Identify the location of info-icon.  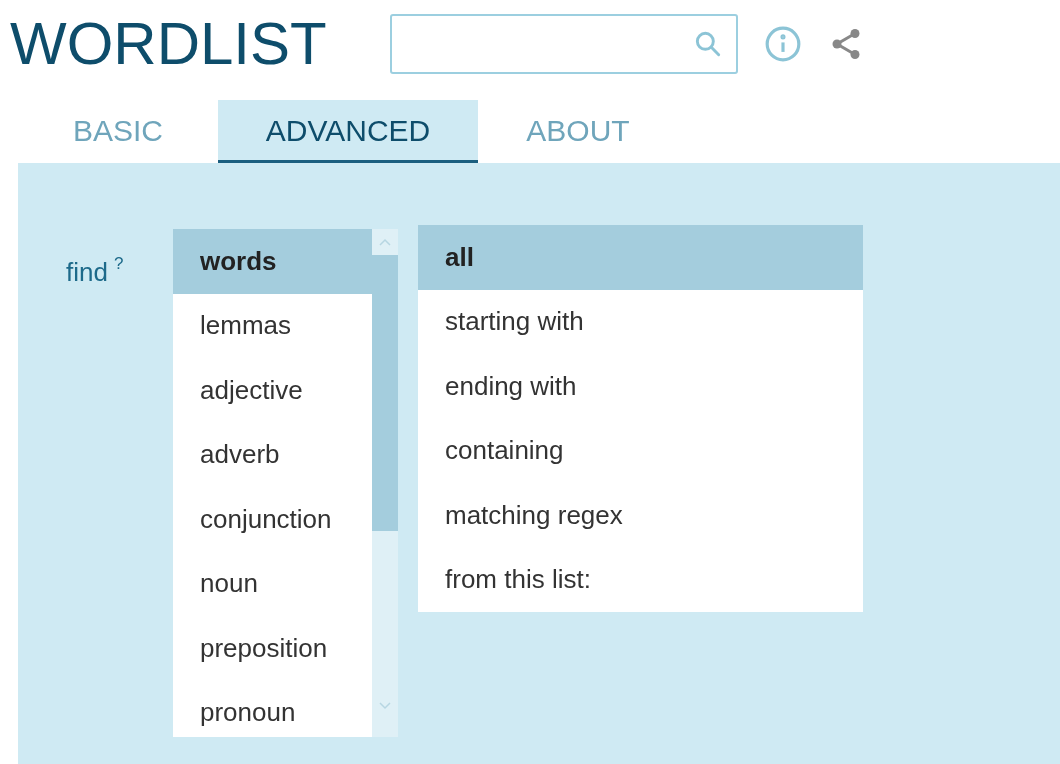
(783, 44).